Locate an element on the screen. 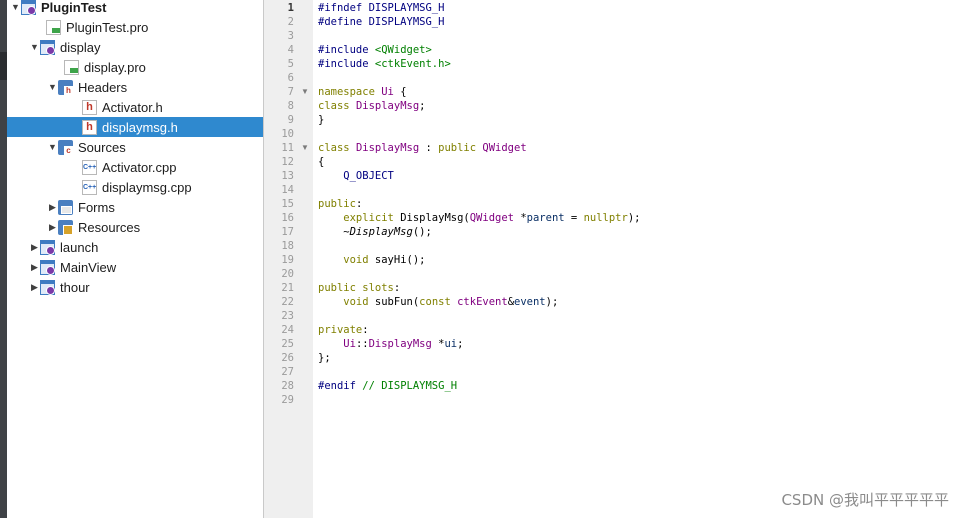  code-token: = is located at coordinates (574, 218).